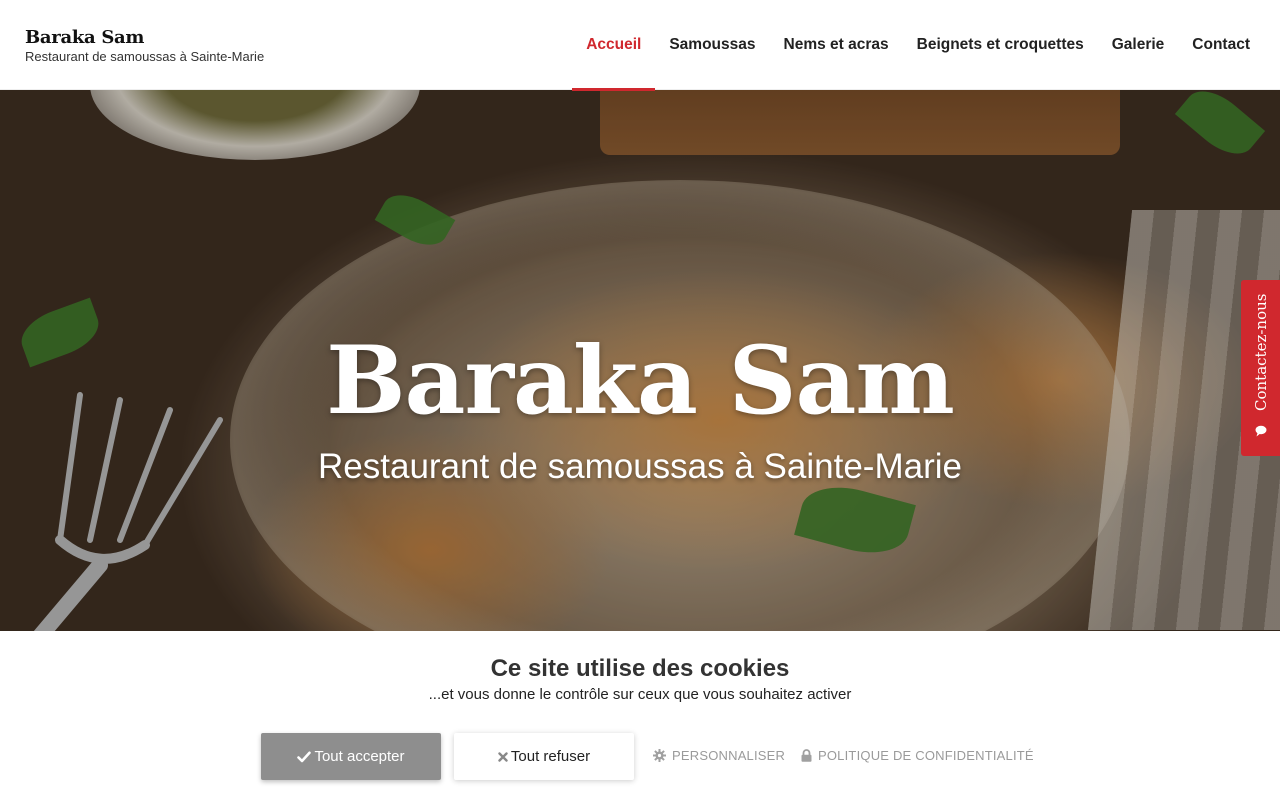 This screenshot has height=800, width=1280. I want to click on contact-side-tab: Contactez-nous, so click(1260, 368).